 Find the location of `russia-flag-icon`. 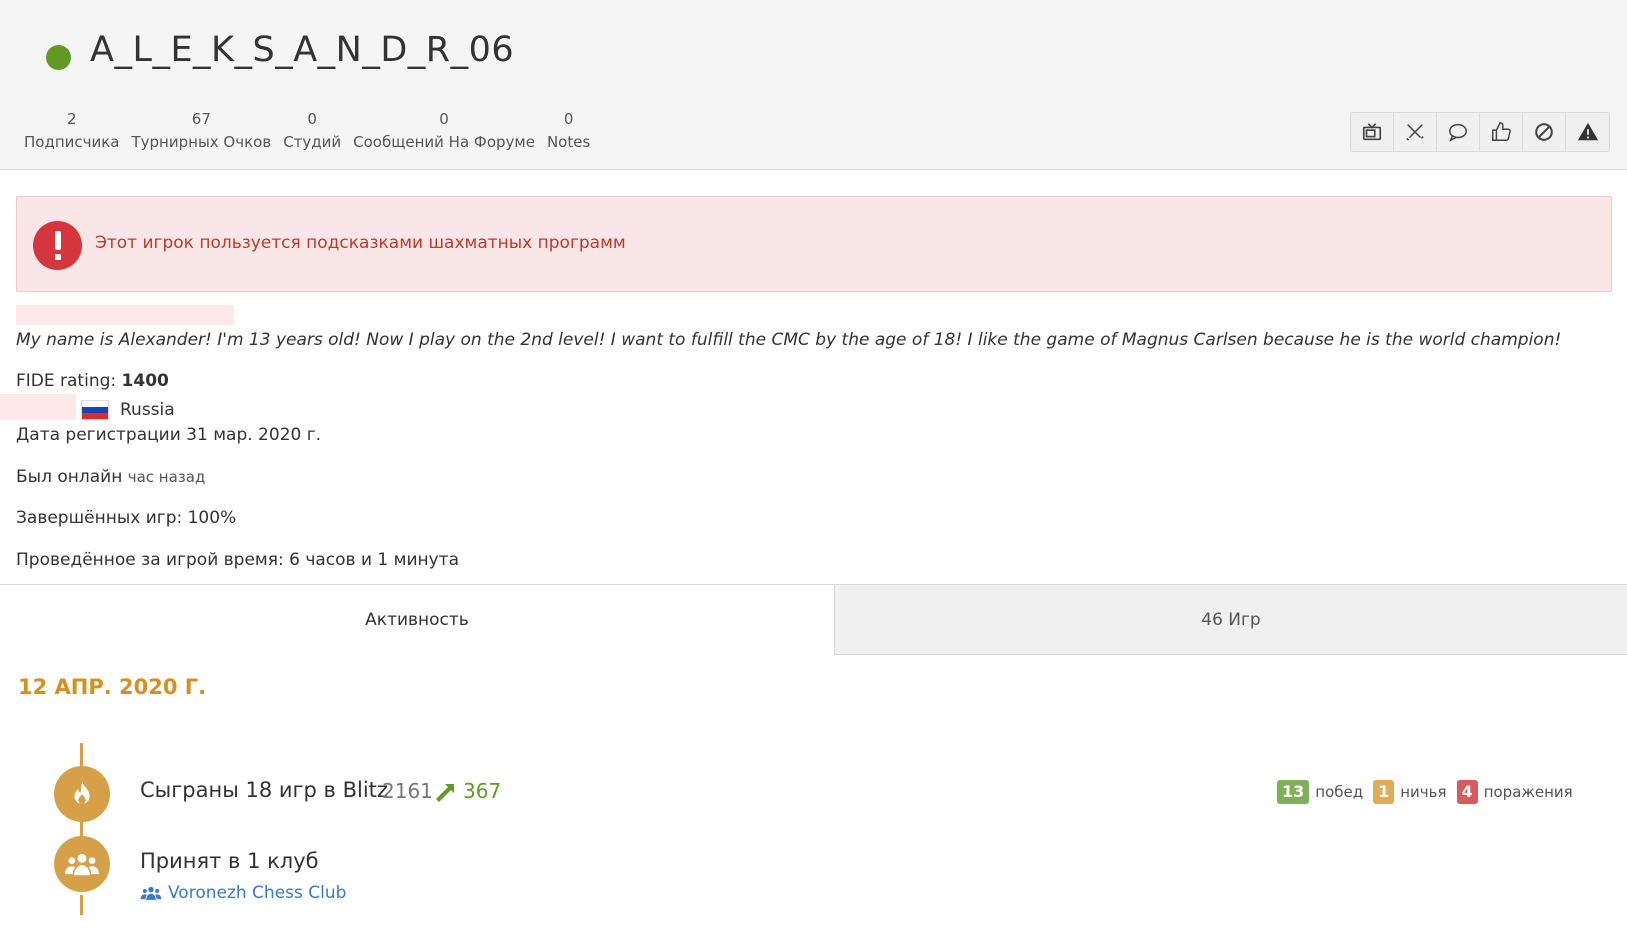

russia-flag-icon is located at coordinates (95, 410).